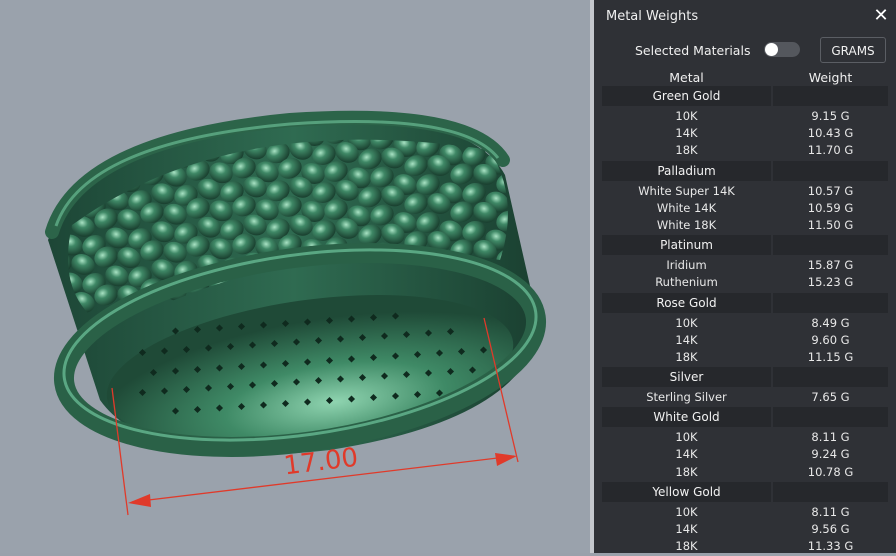 Image resolution: width=896 pixels, height=556 pixels. Describe the element at coordinates (686, 96) in the screenshot. I see `group-name: Green Gold` at that location.